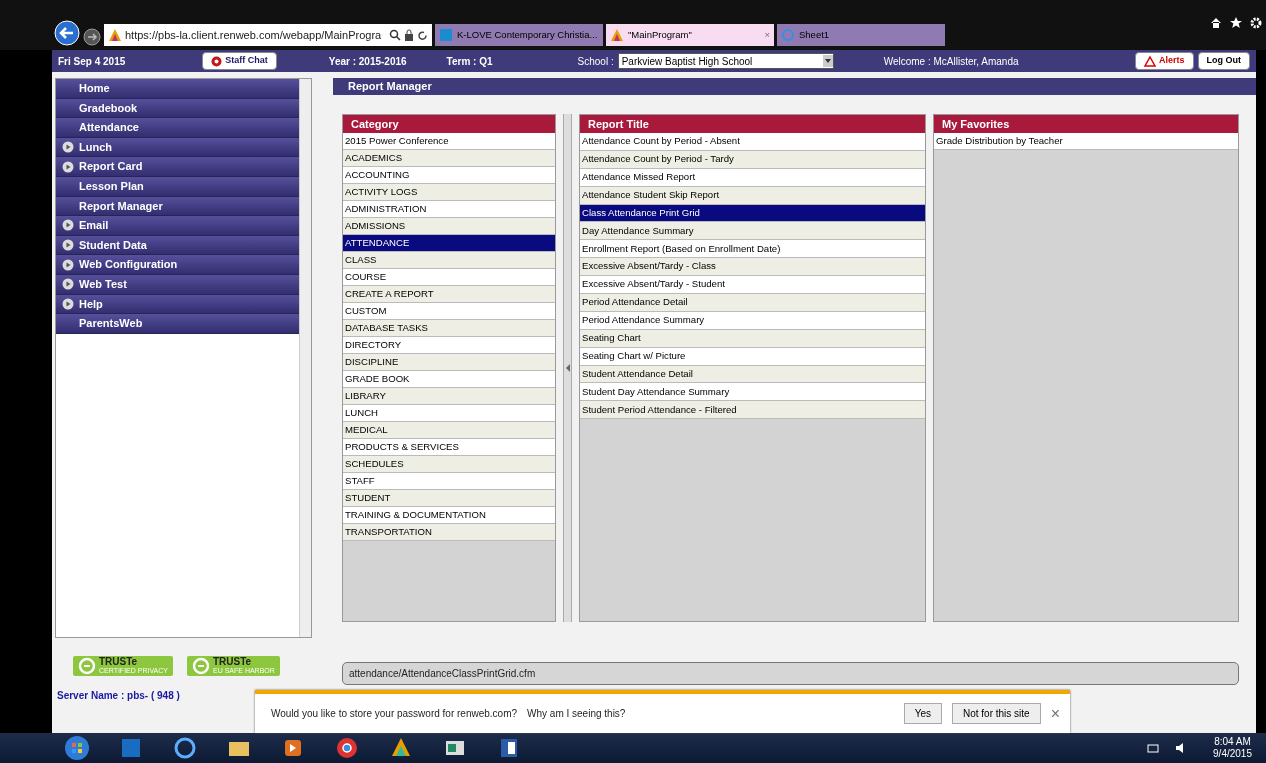 The height and width of the screenshot is (763, 1266). Describe the element at coordinates (449, 243) in the screenshot. I see `list-item: ATTENDANCE` at that location.